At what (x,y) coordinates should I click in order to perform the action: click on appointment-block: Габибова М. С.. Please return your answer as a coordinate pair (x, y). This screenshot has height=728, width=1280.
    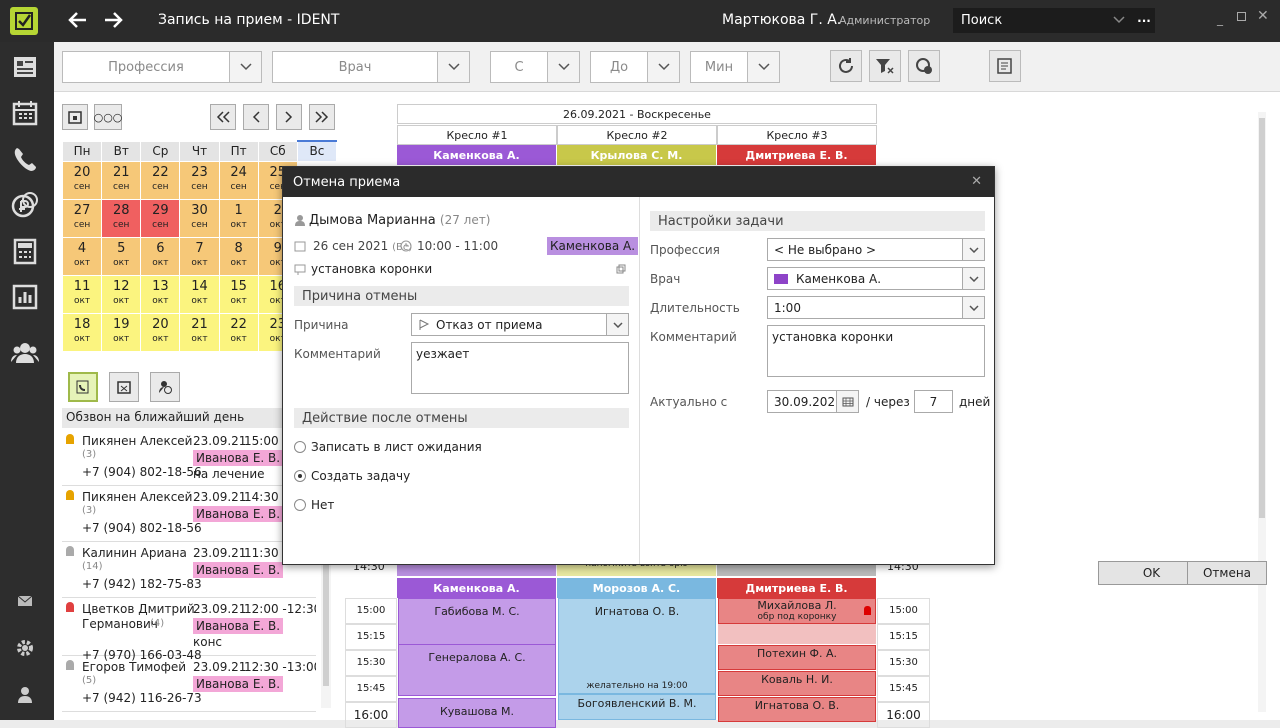
    Looking at the image, I should click on (477, 624).